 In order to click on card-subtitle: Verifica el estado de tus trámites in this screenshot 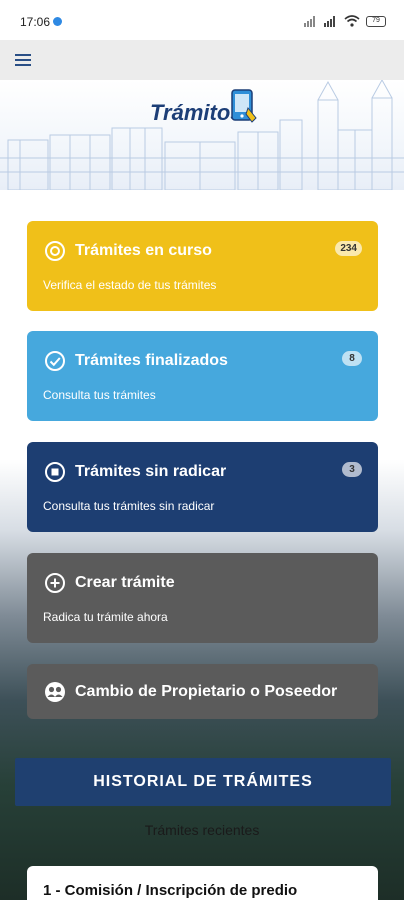, I will do `click(130, 285)`.